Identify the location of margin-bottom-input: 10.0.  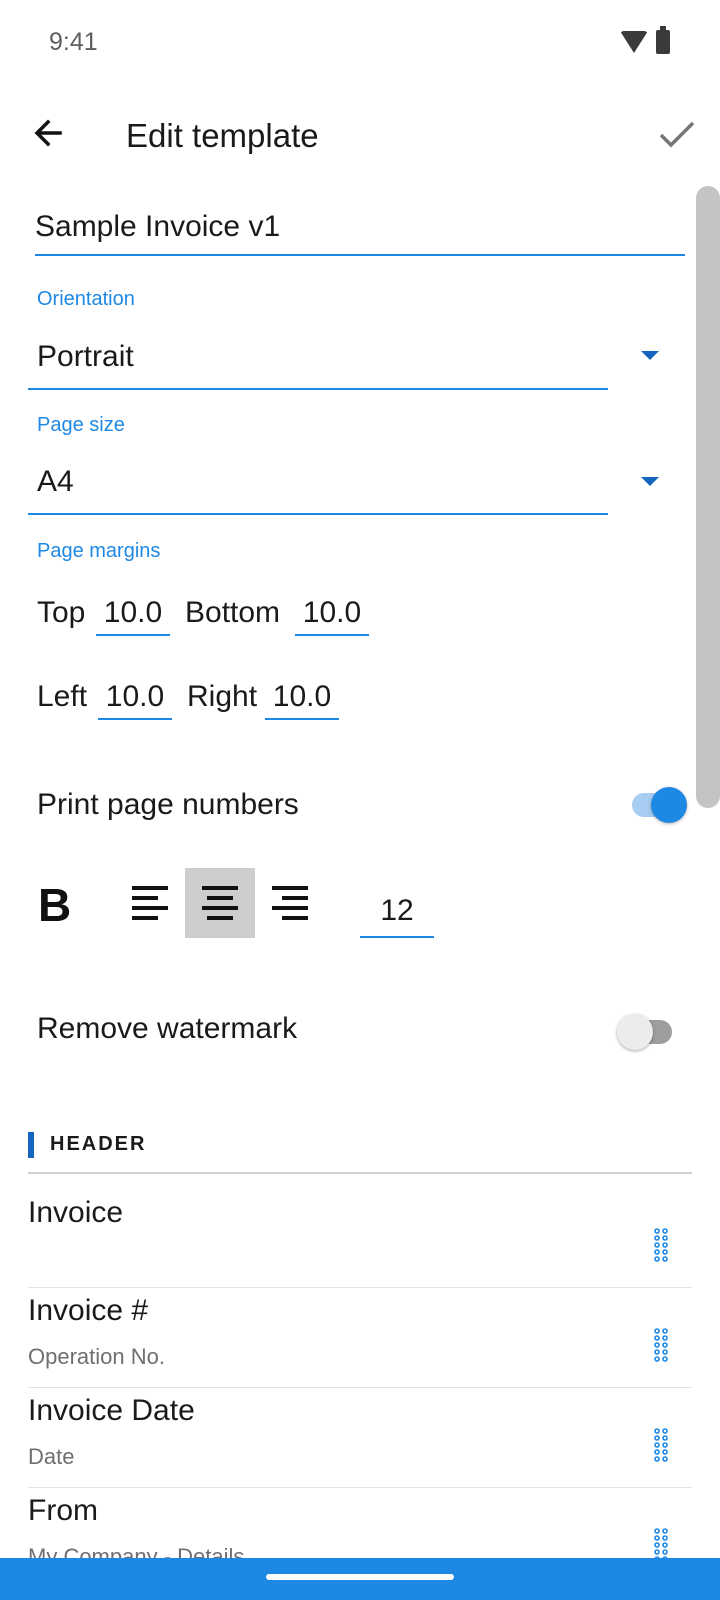
(332, 612).